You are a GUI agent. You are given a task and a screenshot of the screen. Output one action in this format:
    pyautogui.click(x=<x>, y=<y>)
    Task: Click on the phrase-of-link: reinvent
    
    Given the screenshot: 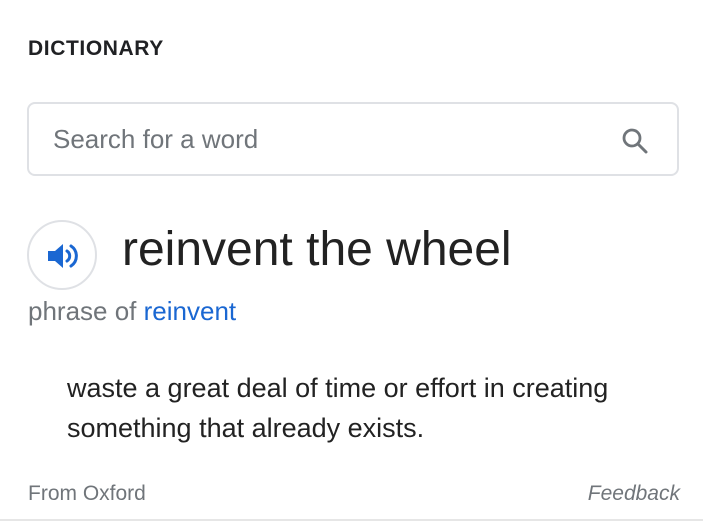 What is the action you would take?
    pyautogui.click(x=190, y=311)
    